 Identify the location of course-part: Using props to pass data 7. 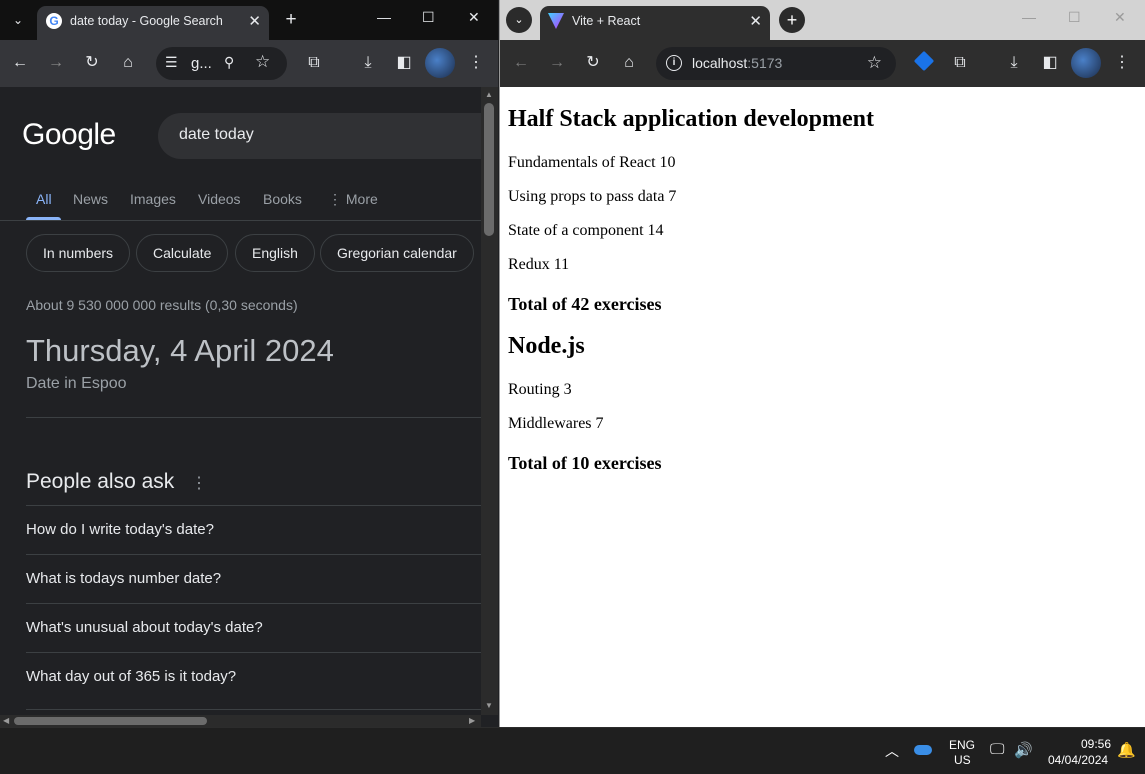
(592, 196).